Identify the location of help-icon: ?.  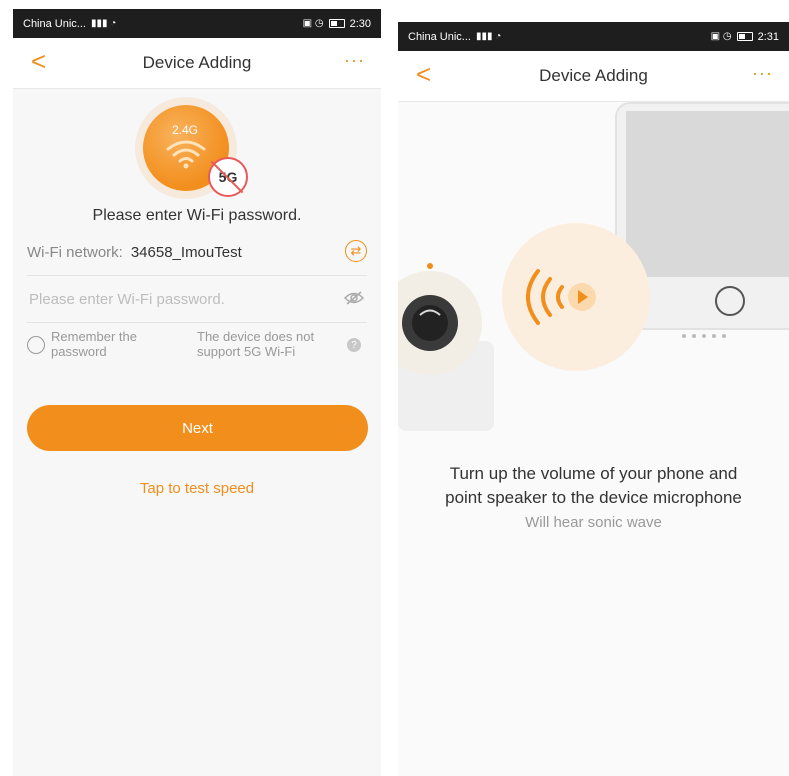
(354, 345).